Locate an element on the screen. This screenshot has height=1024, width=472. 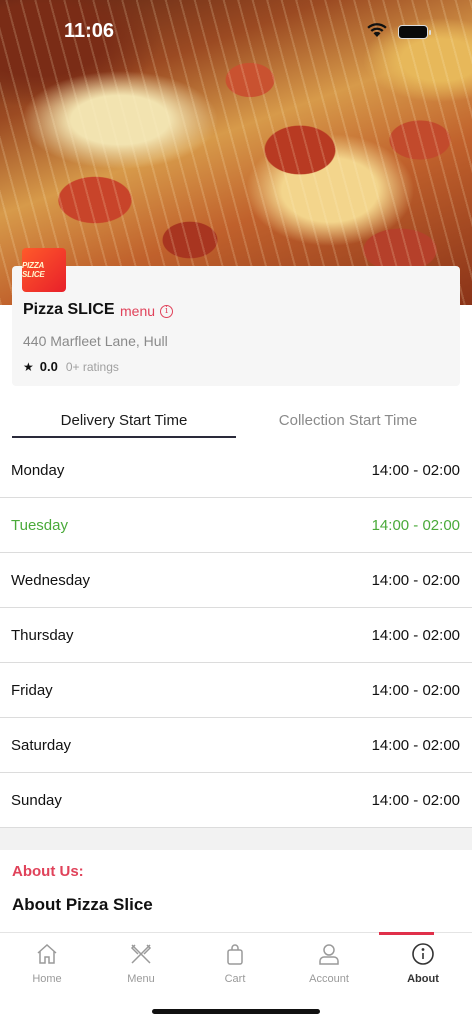
nav-account-label: Account is located at coordinates (329, 979).